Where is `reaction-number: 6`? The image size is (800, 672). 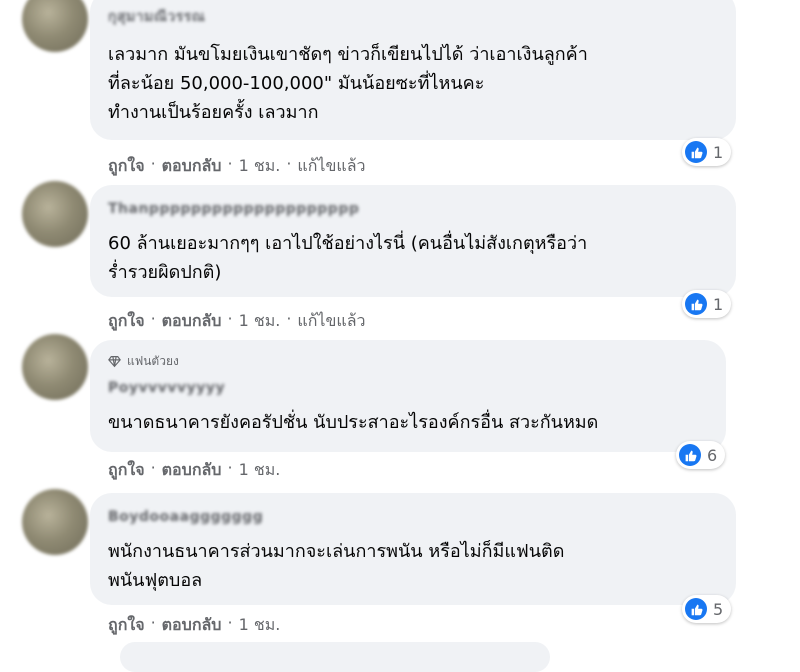 reaction-number: 6 is located at coordinates (712, 455).